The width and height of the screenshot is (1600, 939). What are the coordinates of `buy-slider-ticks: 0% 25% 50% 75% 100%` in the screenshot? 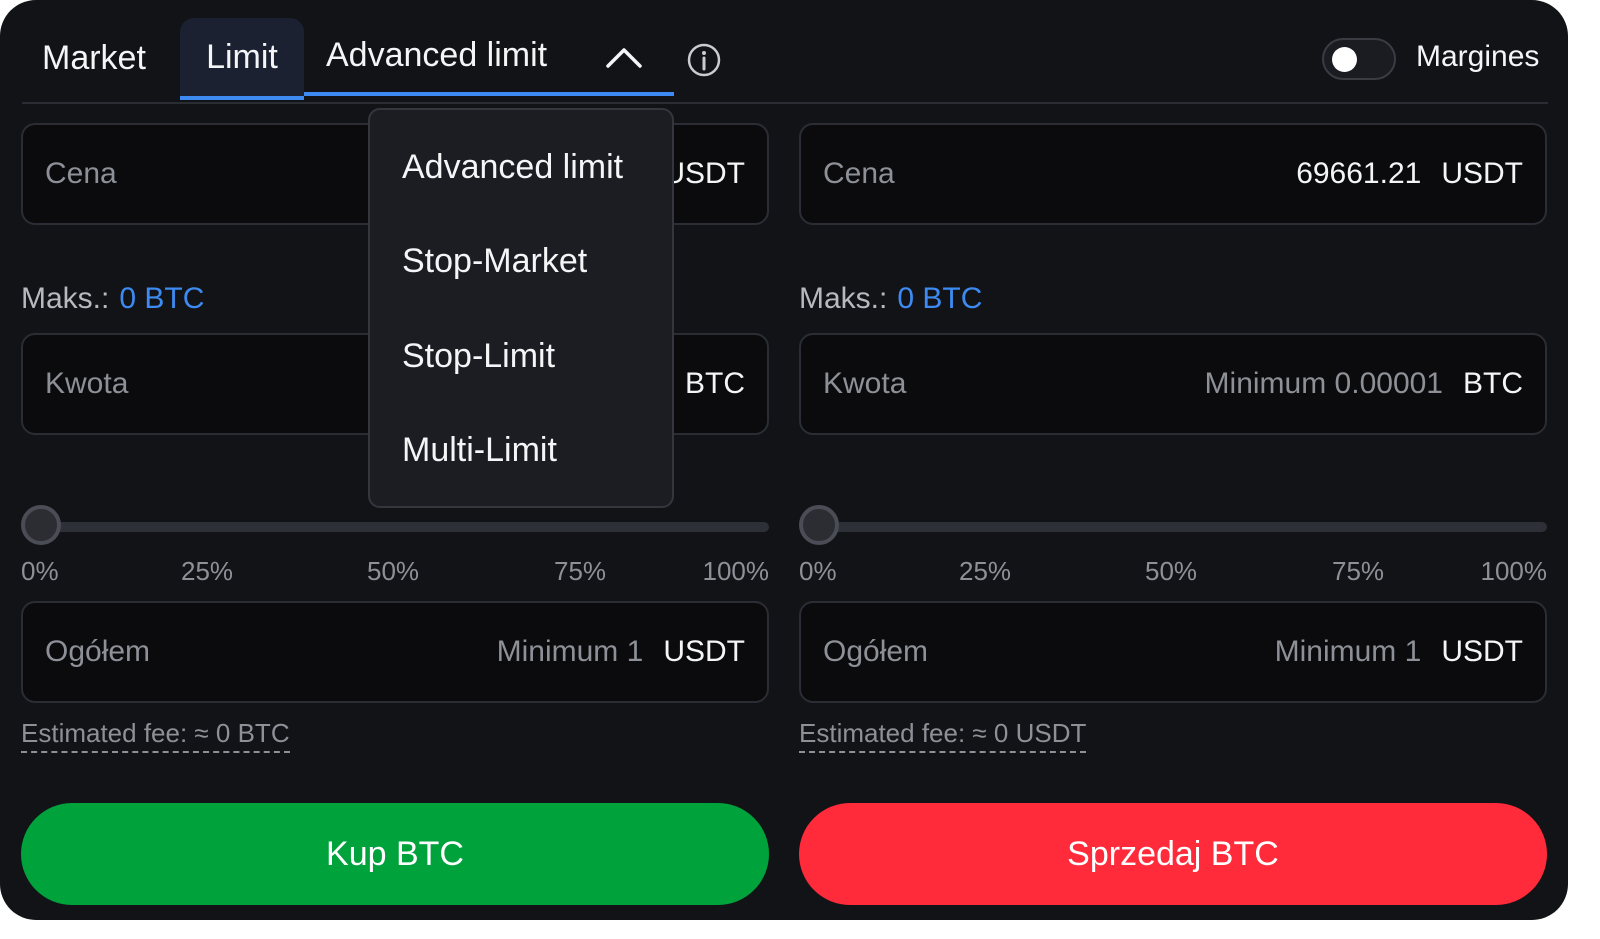 It's located at (395, 573).